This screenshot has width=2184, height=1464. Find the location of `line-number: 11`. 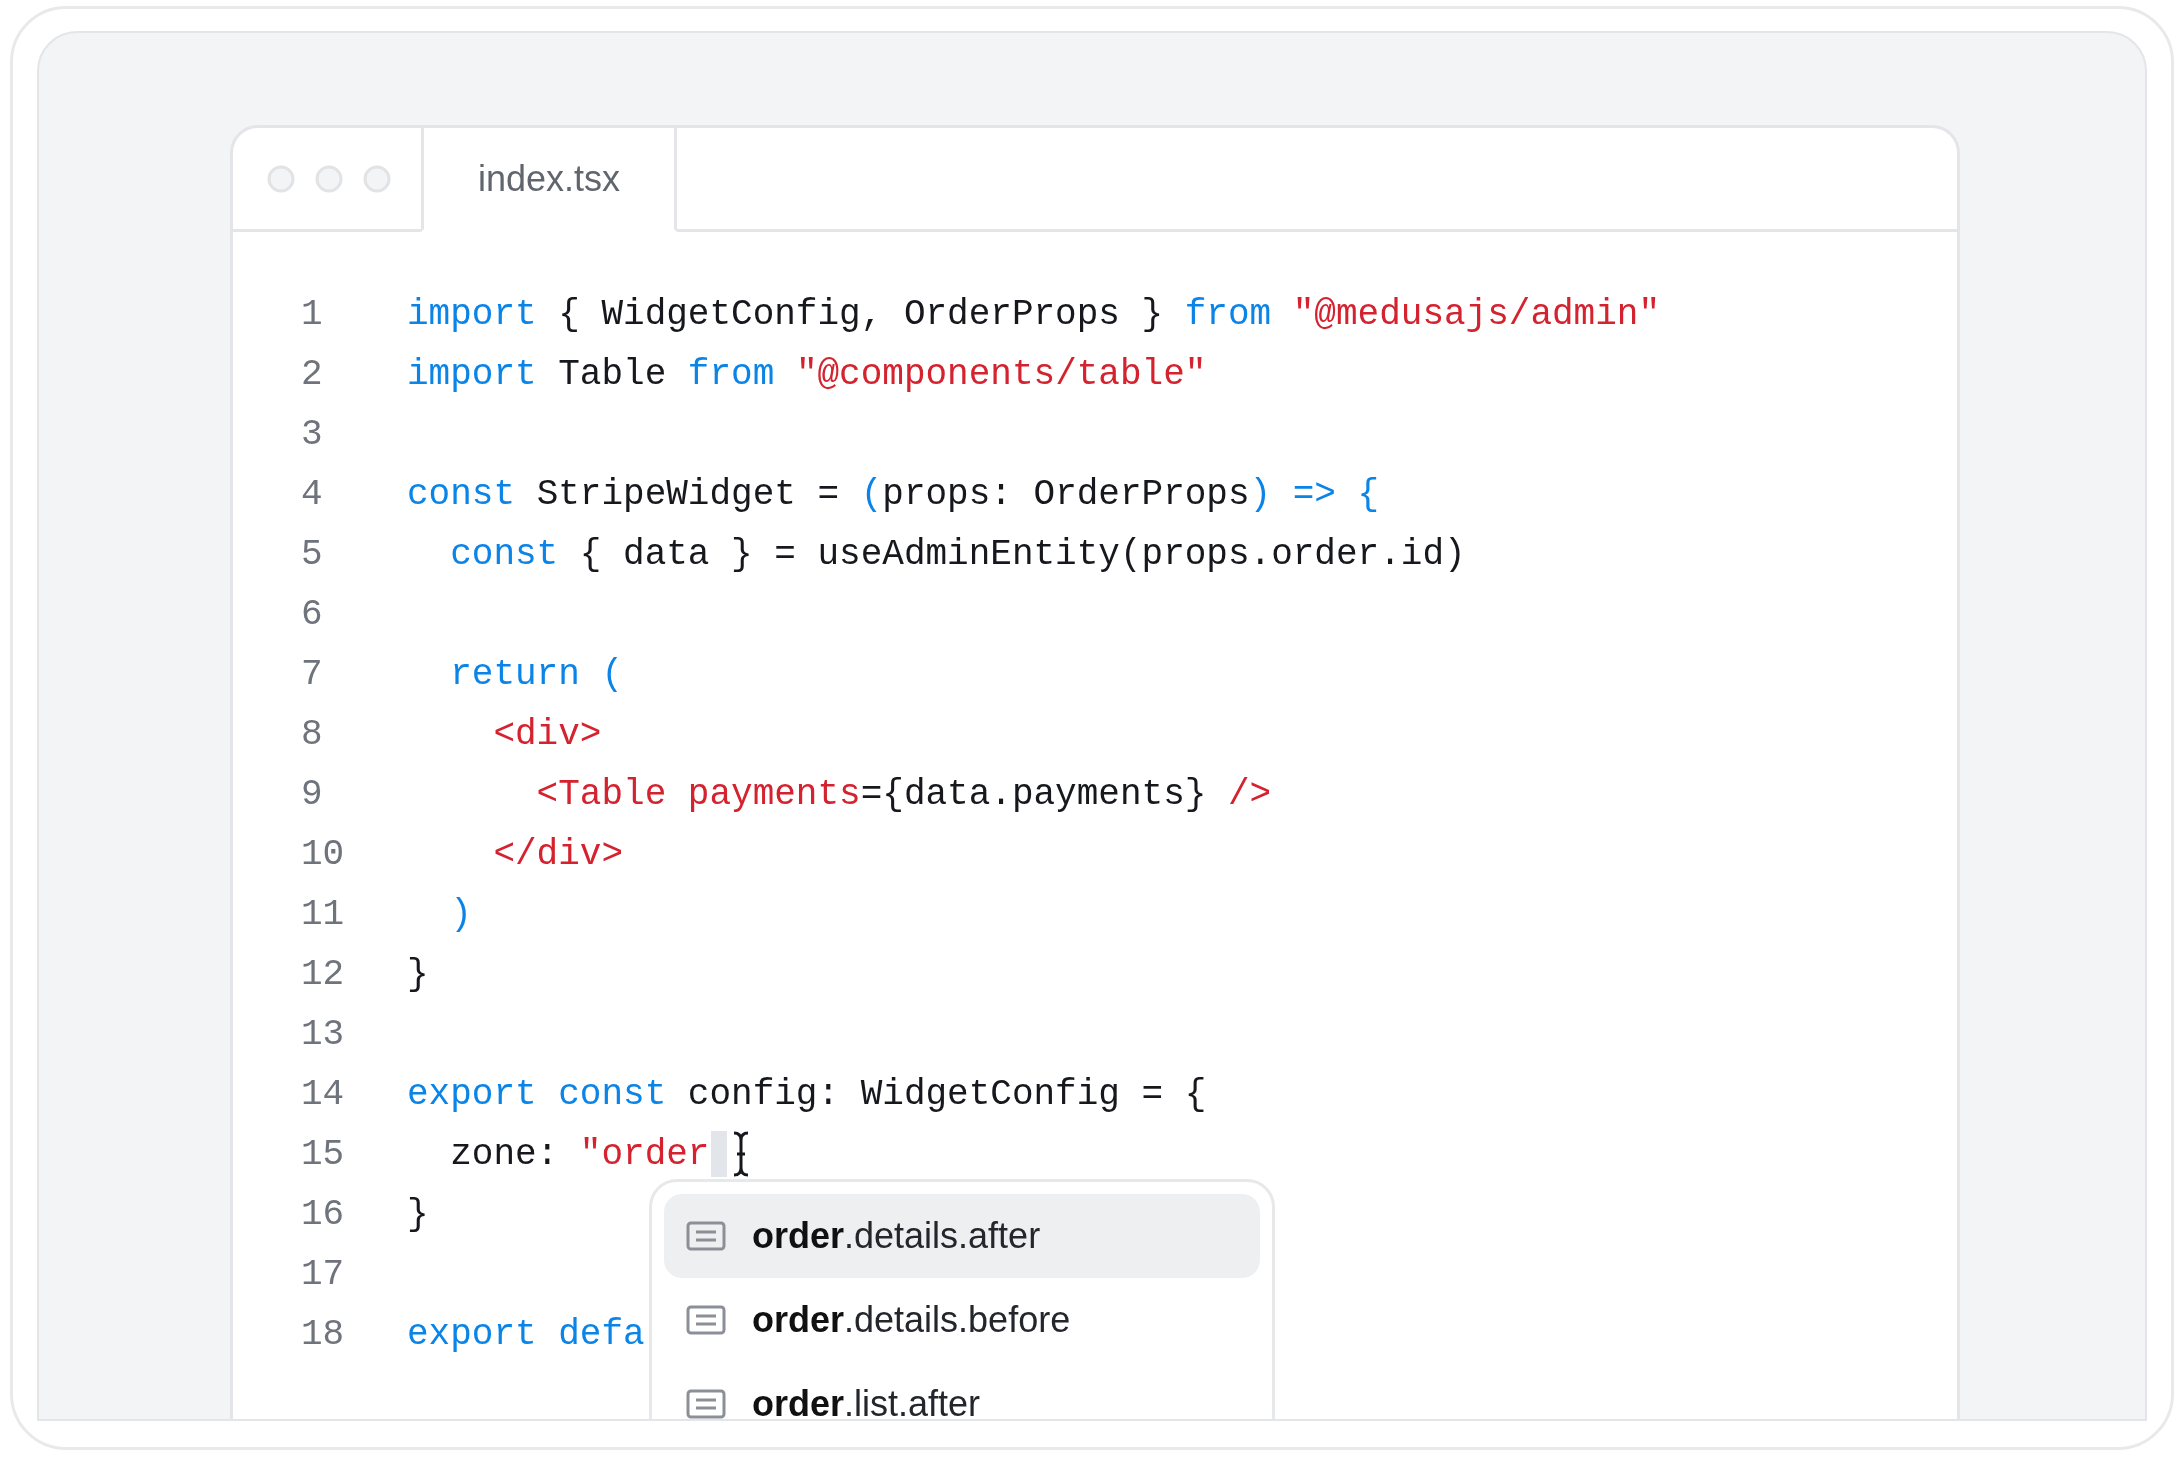

line-number: 11 is located at coordinates (323, 914).